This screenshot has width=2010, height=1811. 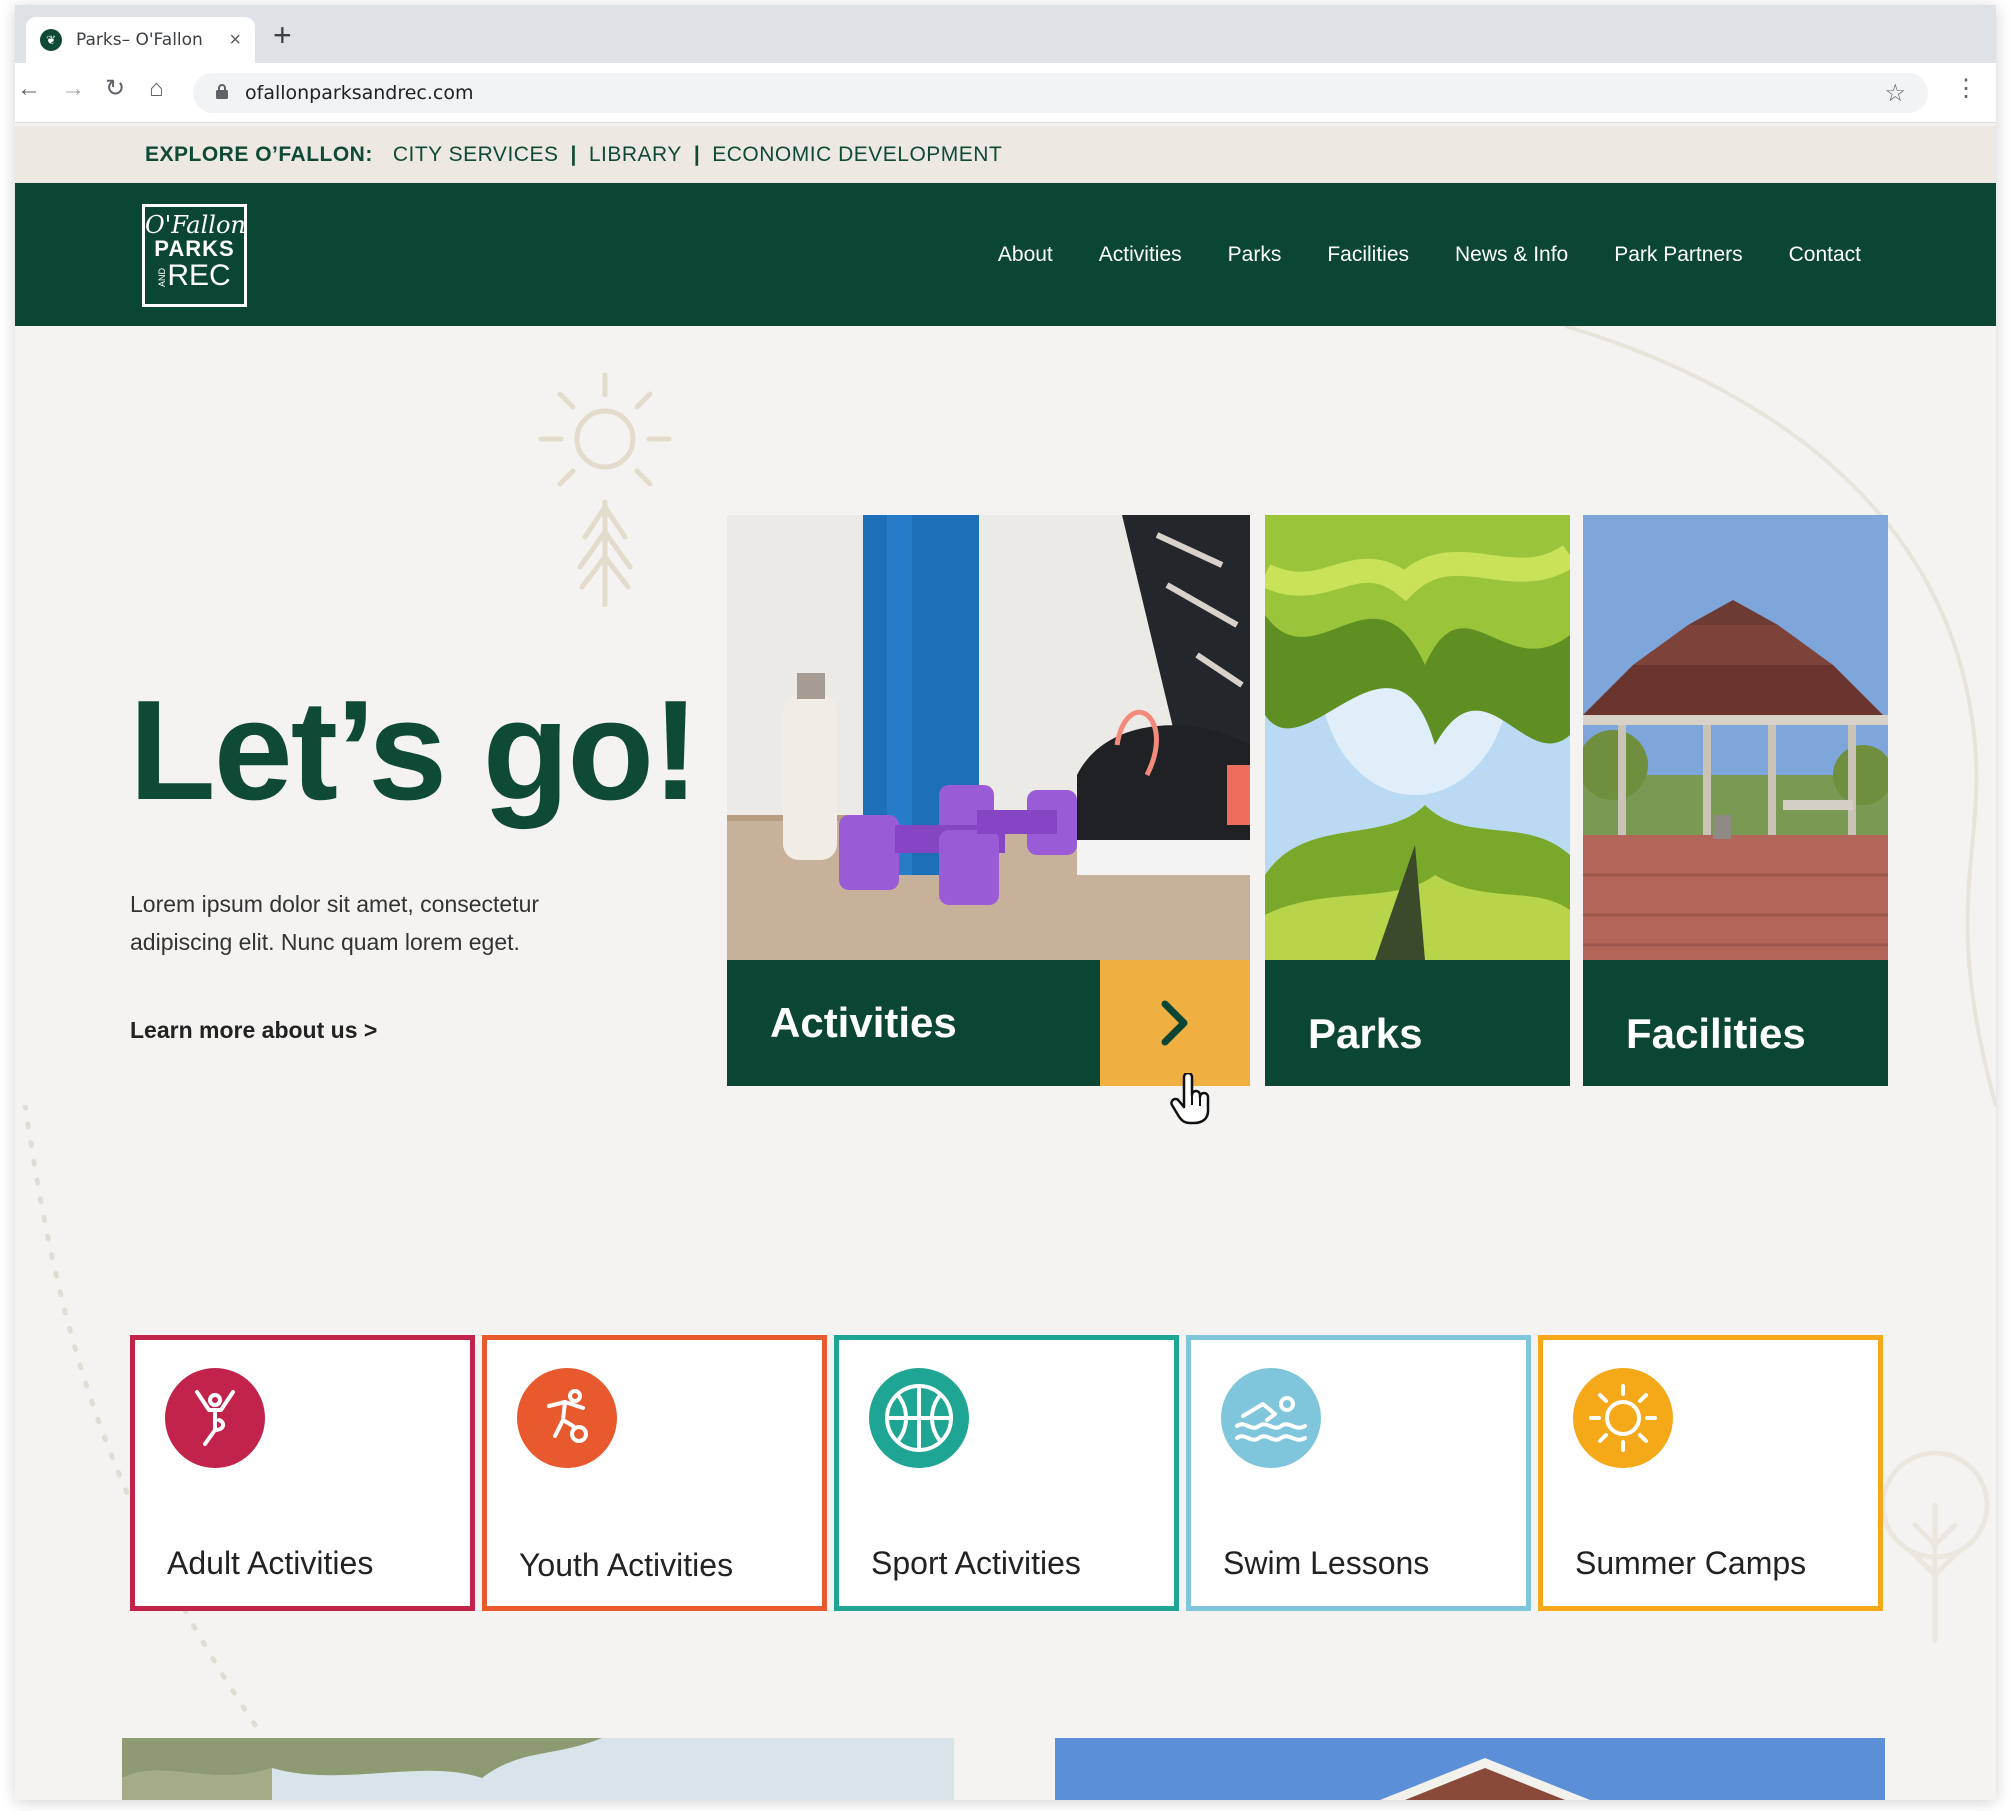 I want to click on explore-link-economic-development: ECONOMIC DEVELOPMENT, so click(x=857, y=155).